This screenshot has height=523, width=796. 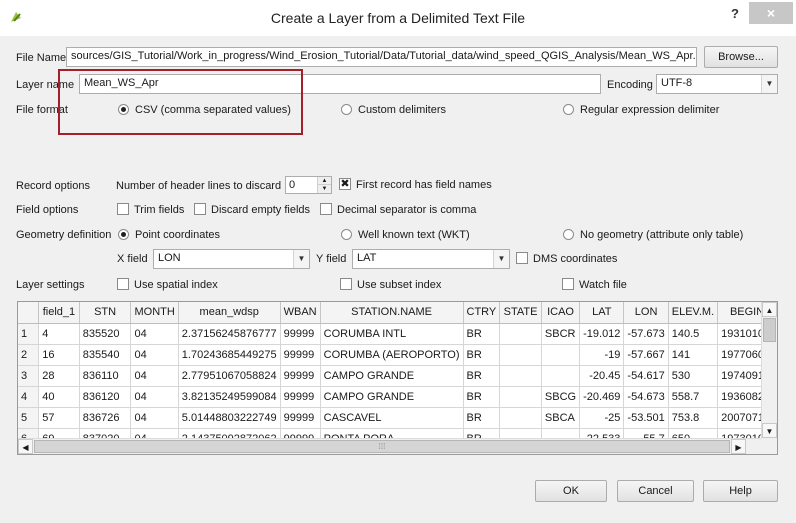 What do you see at coordinates (308, 185) in the screenshot?
I see `header-lines-spinbox: 0 ▲ ▼` at bounding box center [308, 185].